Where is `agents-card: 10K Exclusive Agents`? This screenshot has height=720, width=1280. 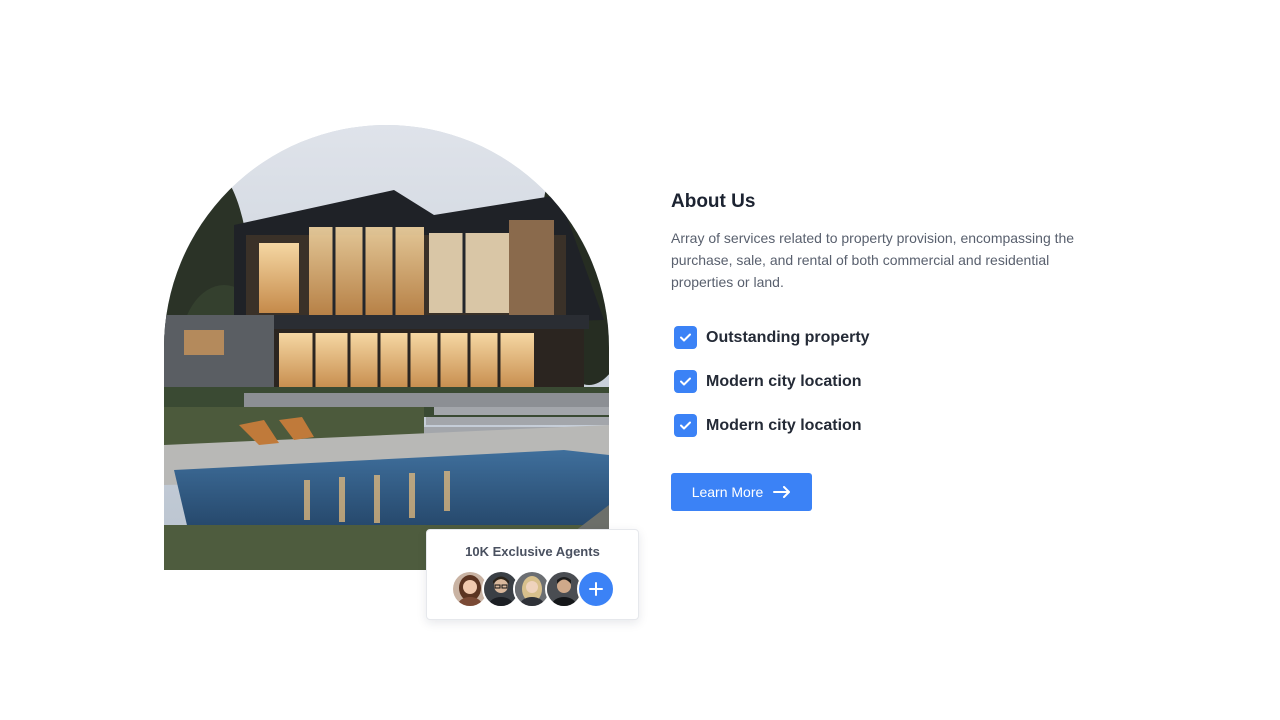
agents-card: 10K Exclusive Agents is located at coordinates (532, 574).